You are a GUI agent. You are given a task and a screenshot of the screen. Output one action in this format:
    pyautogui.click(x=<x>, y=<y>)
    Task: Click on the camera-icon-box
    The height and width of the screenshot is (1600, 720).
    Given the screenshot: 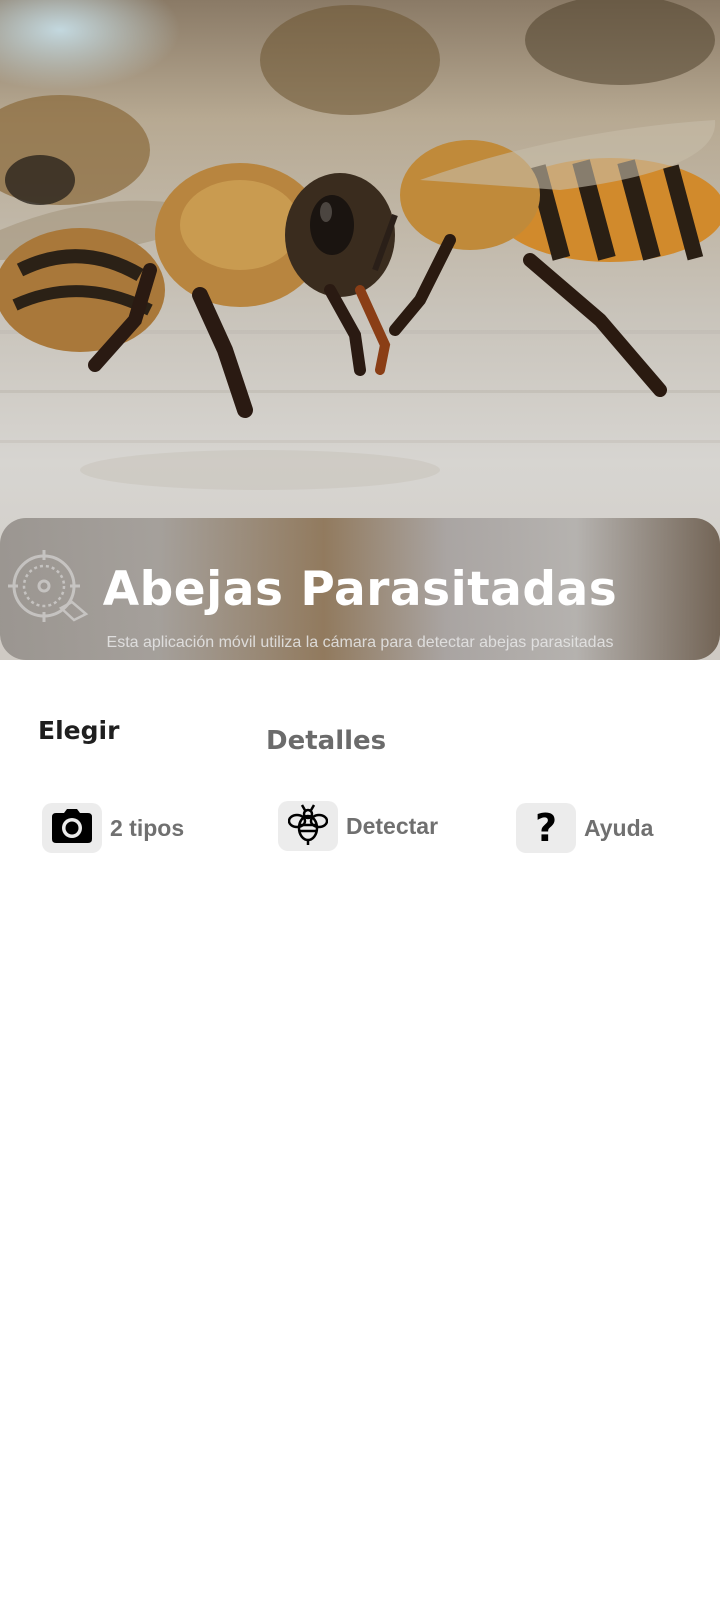 What is the action you would take?
    pyautogui.click(x=72, y=828)
    